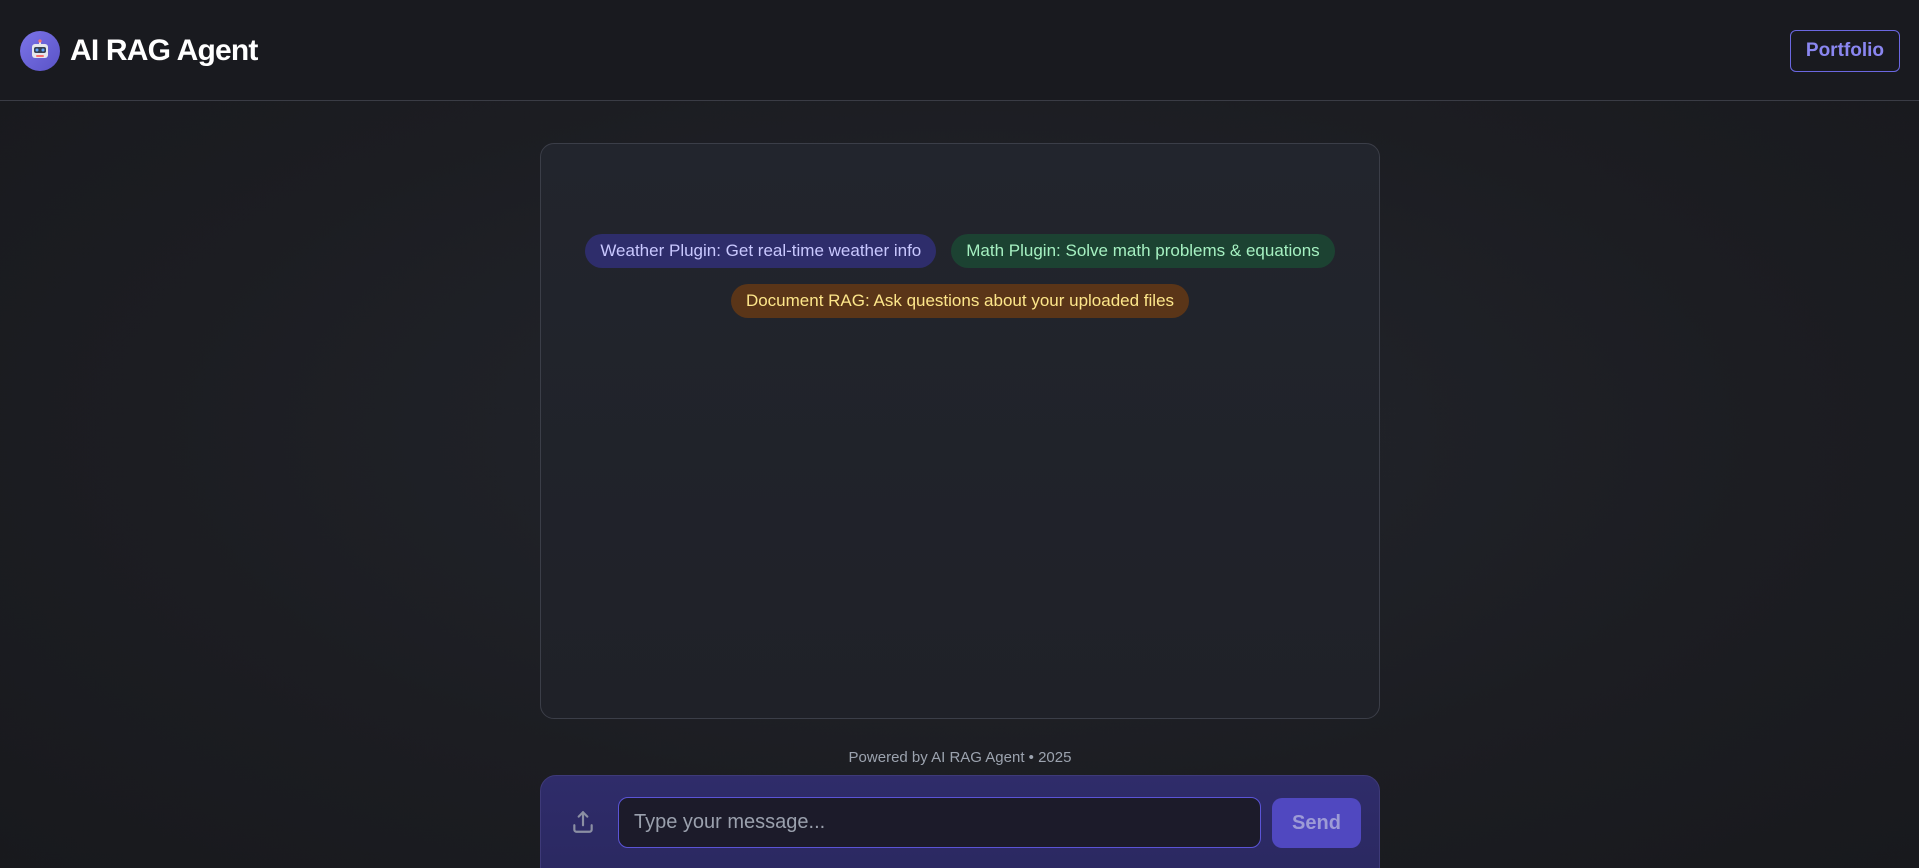 The height and width of the screenshot is (868, 1919). What do you see at coordinates (939, 822) in the screenshot?
I see `message-input` at bounding box center [939, 822].